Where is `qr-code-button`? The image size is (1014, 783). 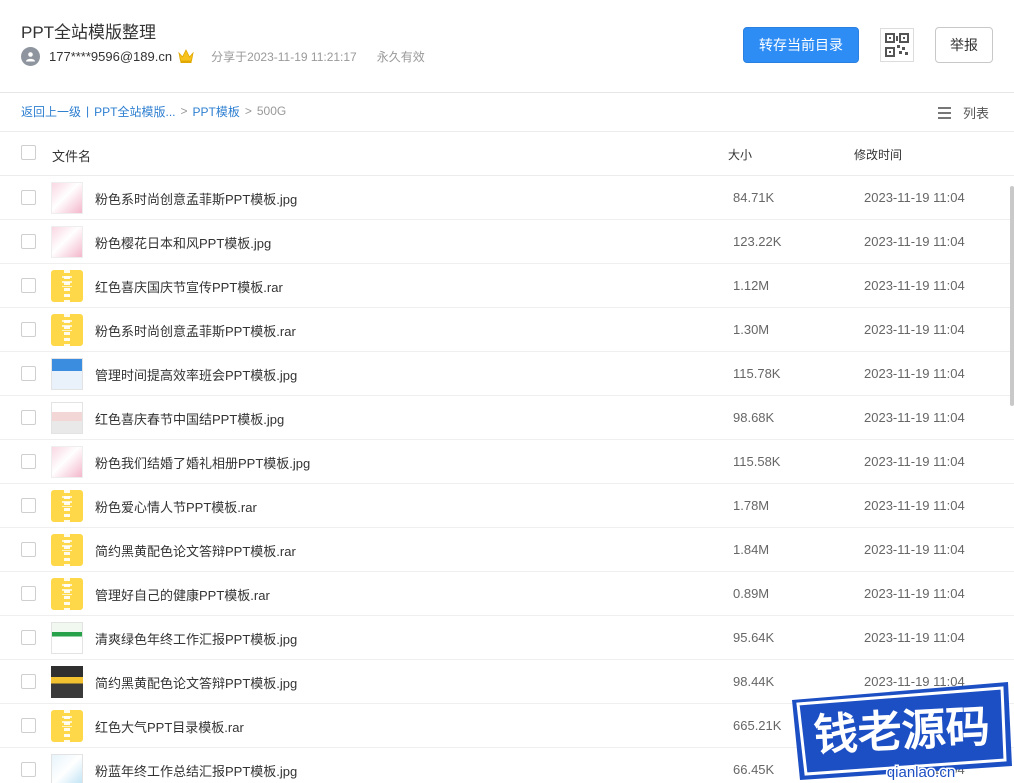 qr-code-button is located at coordinates (897, 45).